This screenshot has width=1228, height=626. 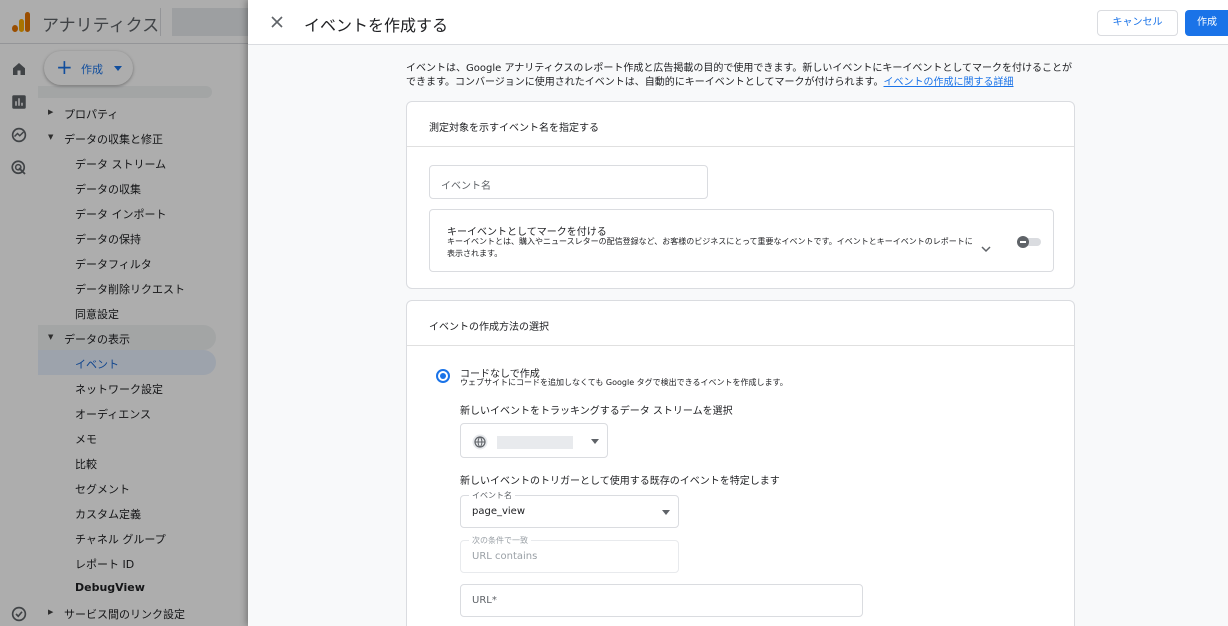 What do you see at coordinates (1206, 23) in the screenshot?
I see `create-button: 作成` at bounding box center [1206, 23].